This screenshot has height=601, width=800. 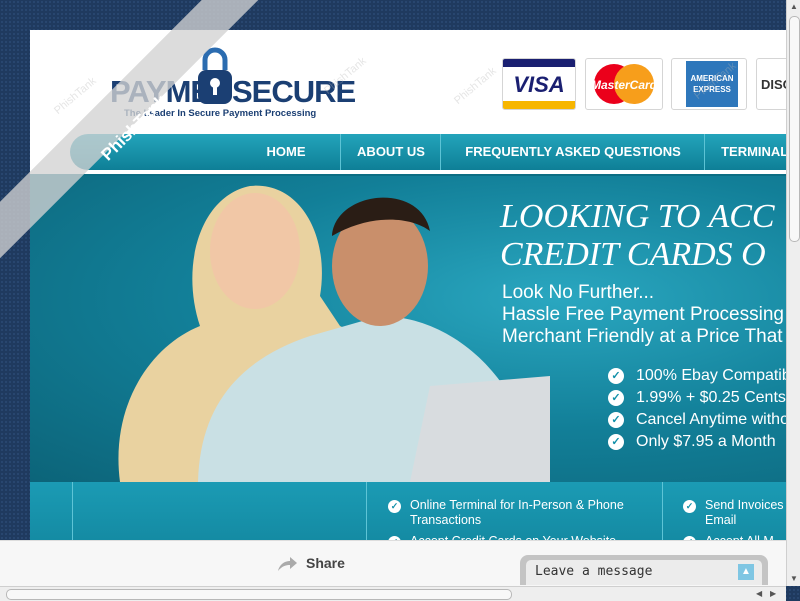 I want to click on list-item: ✓ 100% Ebay Compatibl, so click(x=697, y=376).